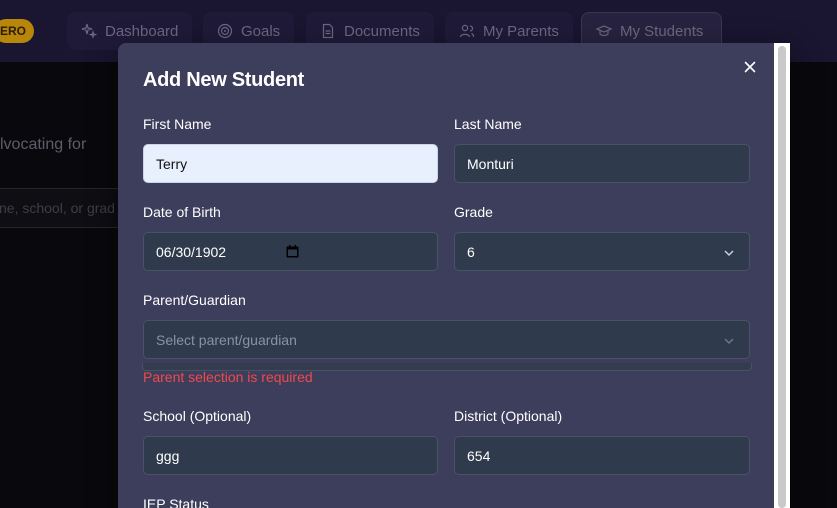  What do you see at coordinates (602, 455) in the screenshot?
I see `district-input: 654` at bounding box center [602, 455].